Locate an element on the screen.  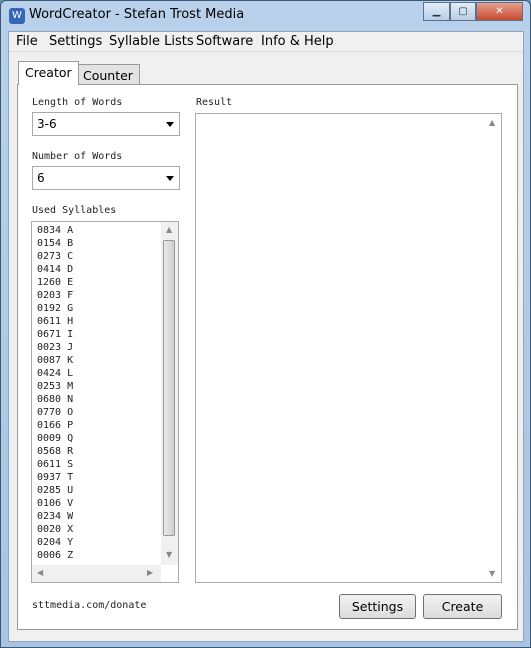
syllable-item: 0253 M is located at coordinates (55, 386).